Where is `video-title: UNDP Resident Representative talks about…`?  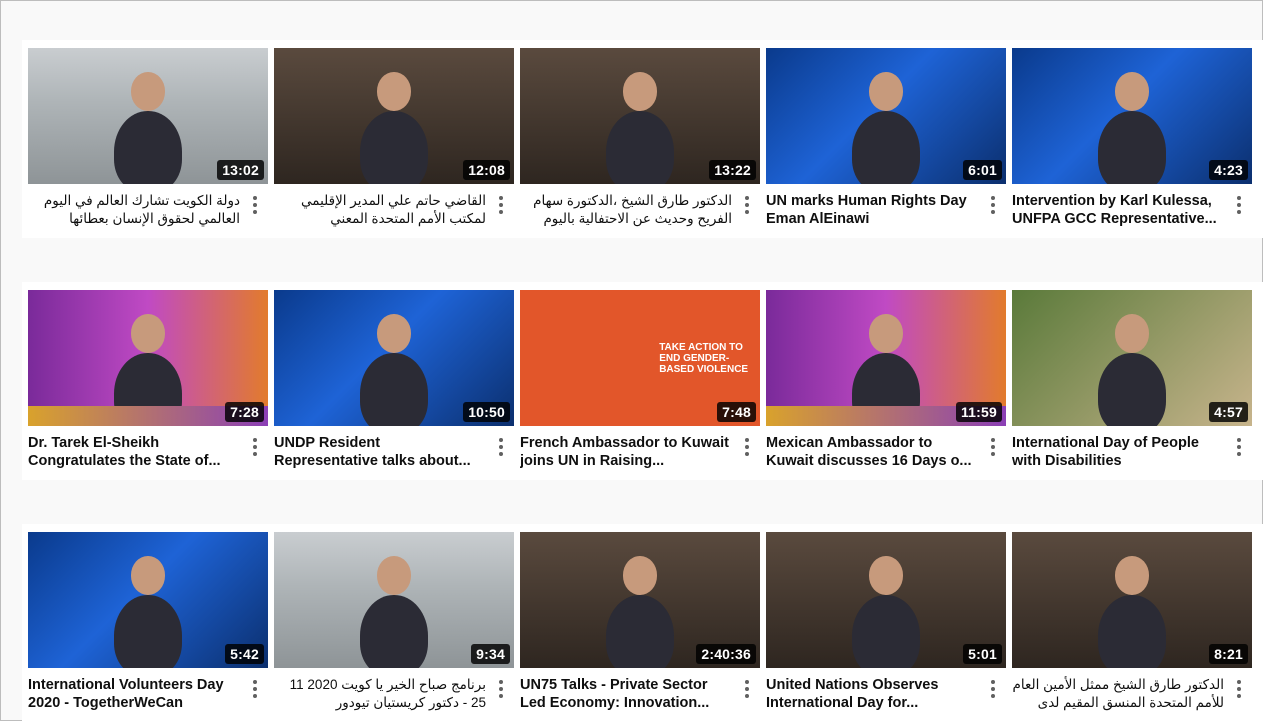
video-title: UNDP Resident Representative talks about… is located at coordinates (380, 452).